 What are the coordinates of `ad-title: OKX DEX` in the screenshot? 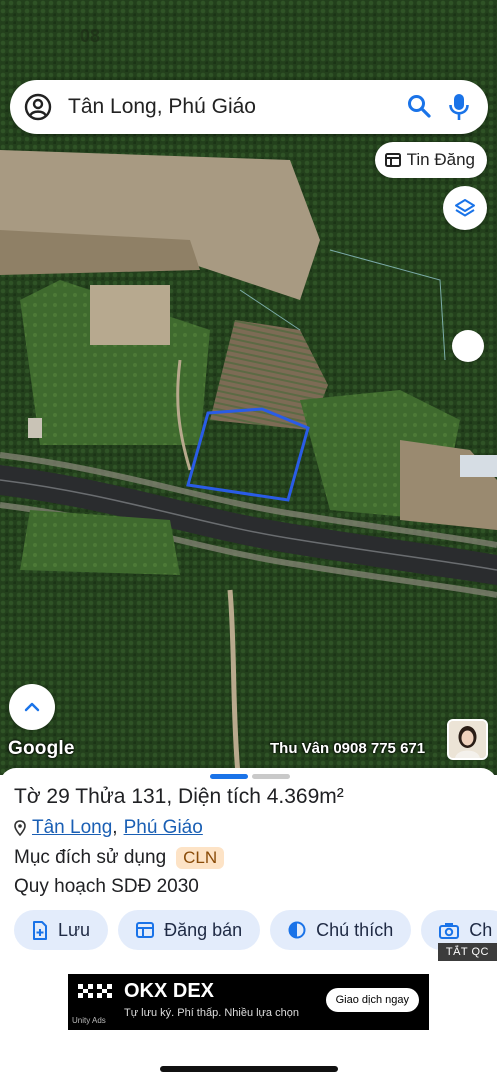 It's located at (169, 991).